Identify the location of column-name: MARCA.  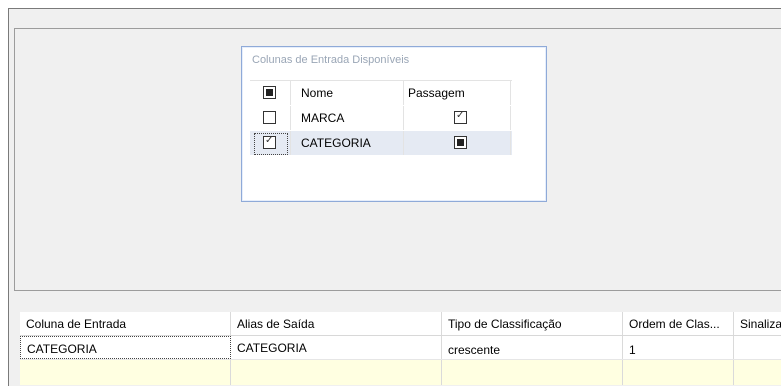
(323, 118).